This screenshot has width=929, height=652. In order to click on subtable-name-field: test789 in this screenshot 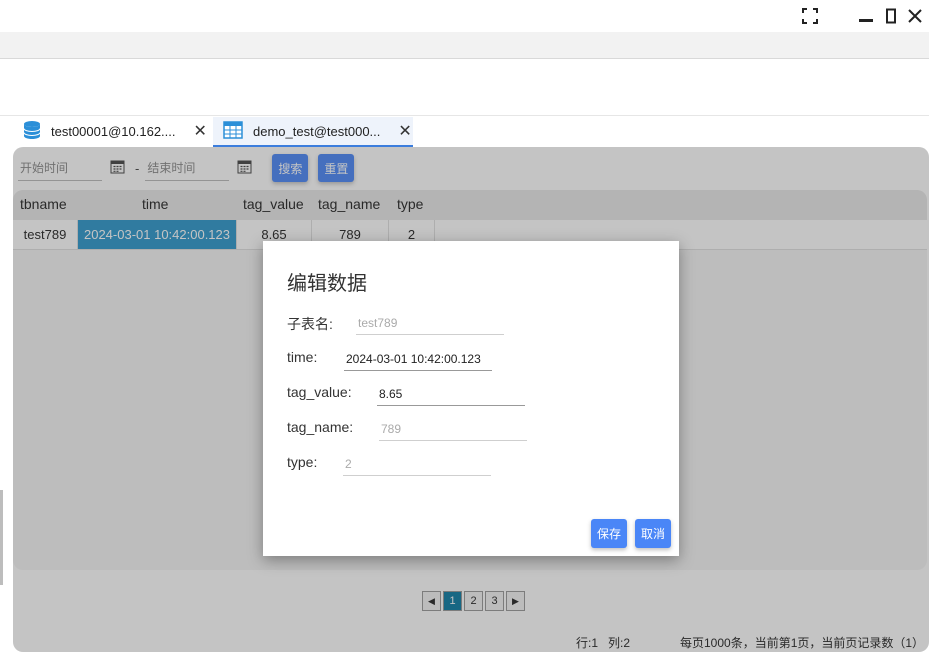, I will do `click(430, 323)`.